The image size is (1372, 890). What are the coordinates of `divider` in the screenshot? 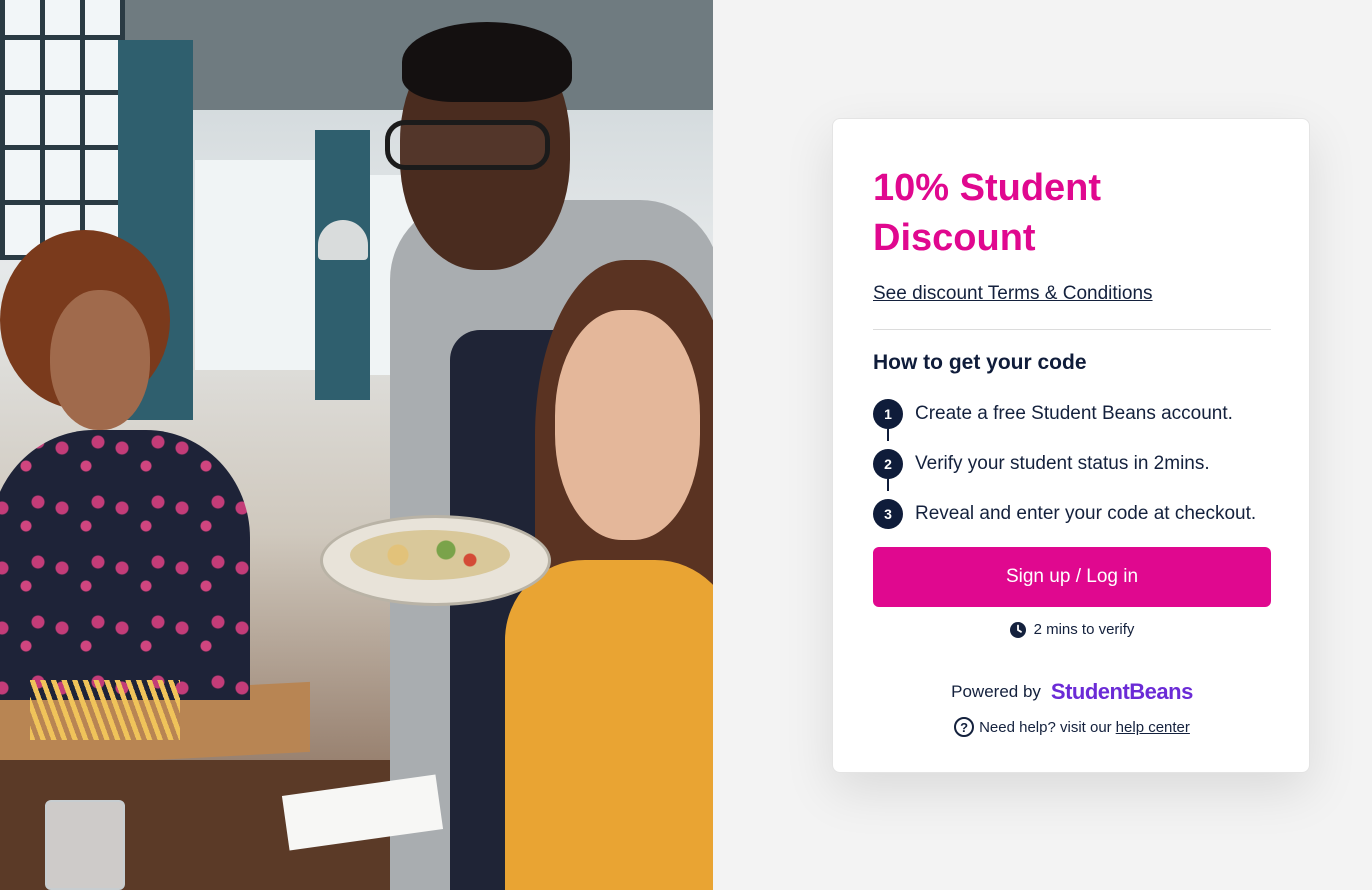 It's located at (1072, 329).